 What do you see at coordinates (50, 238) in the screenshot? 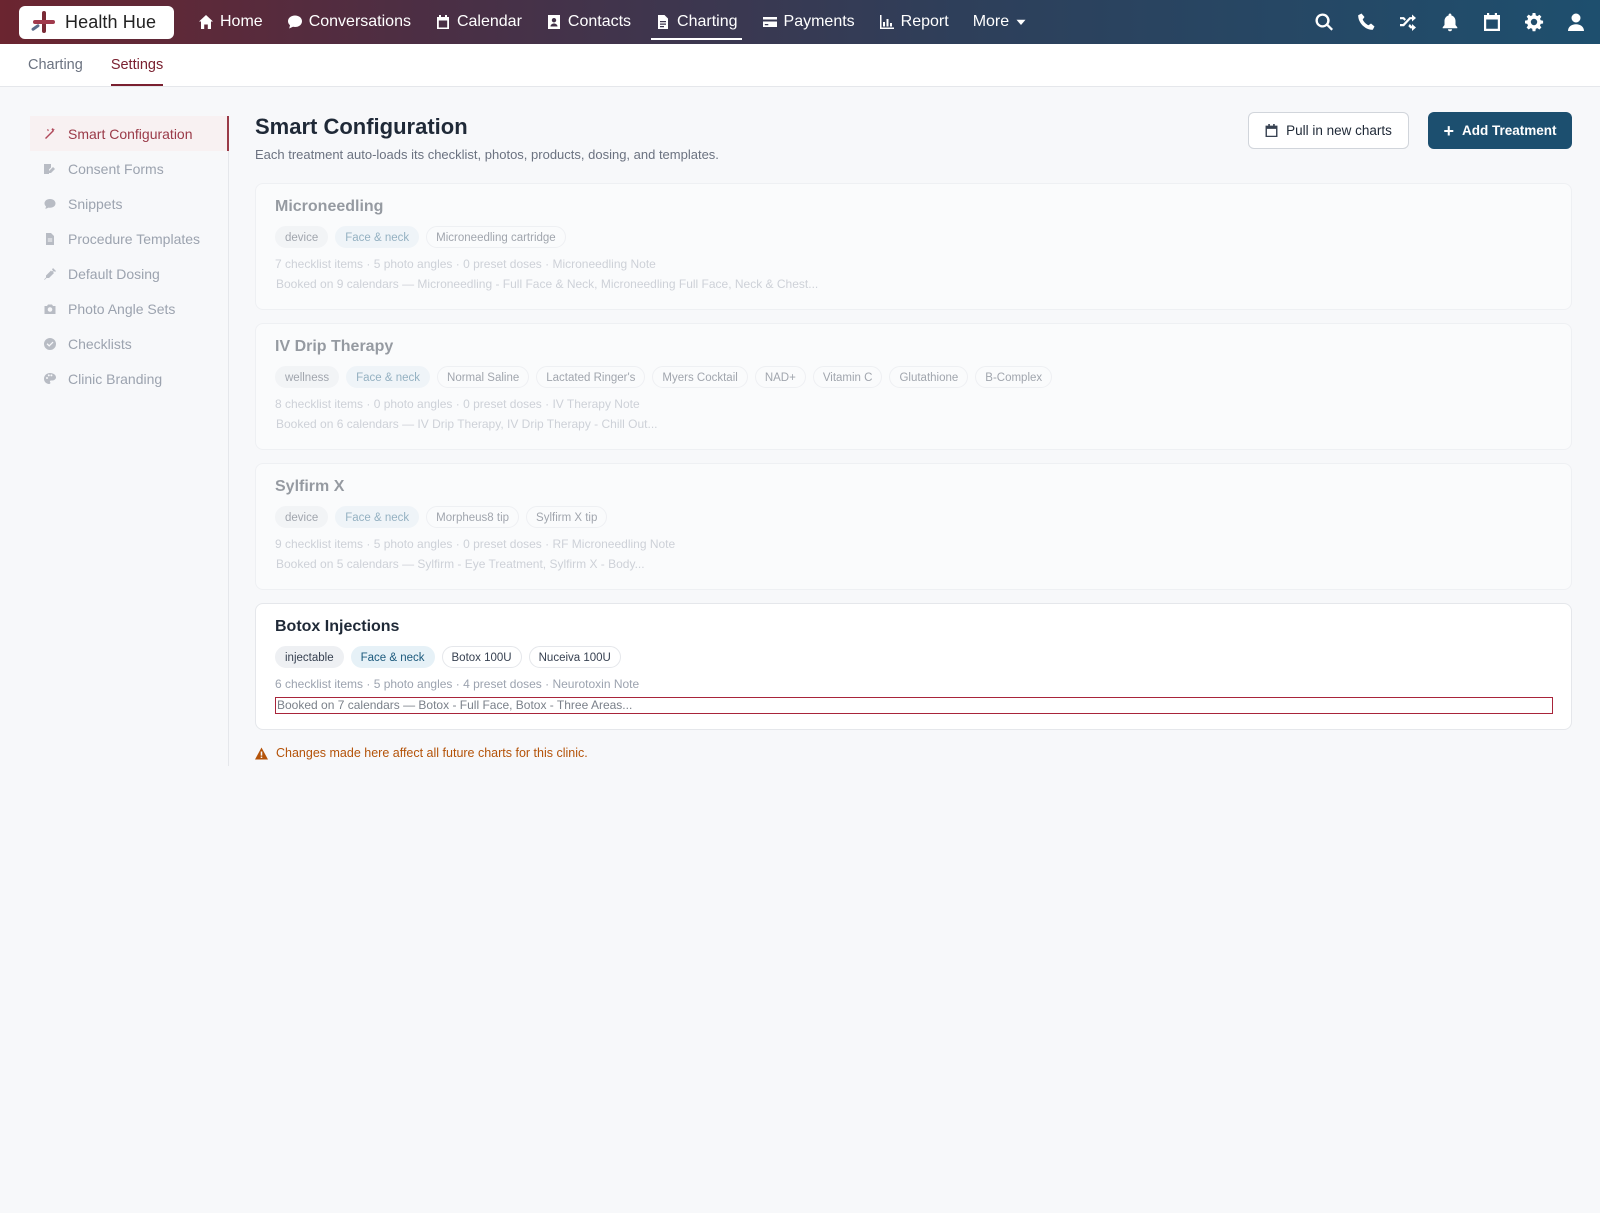
I see `file-icon` at bounding box center [50, 238].